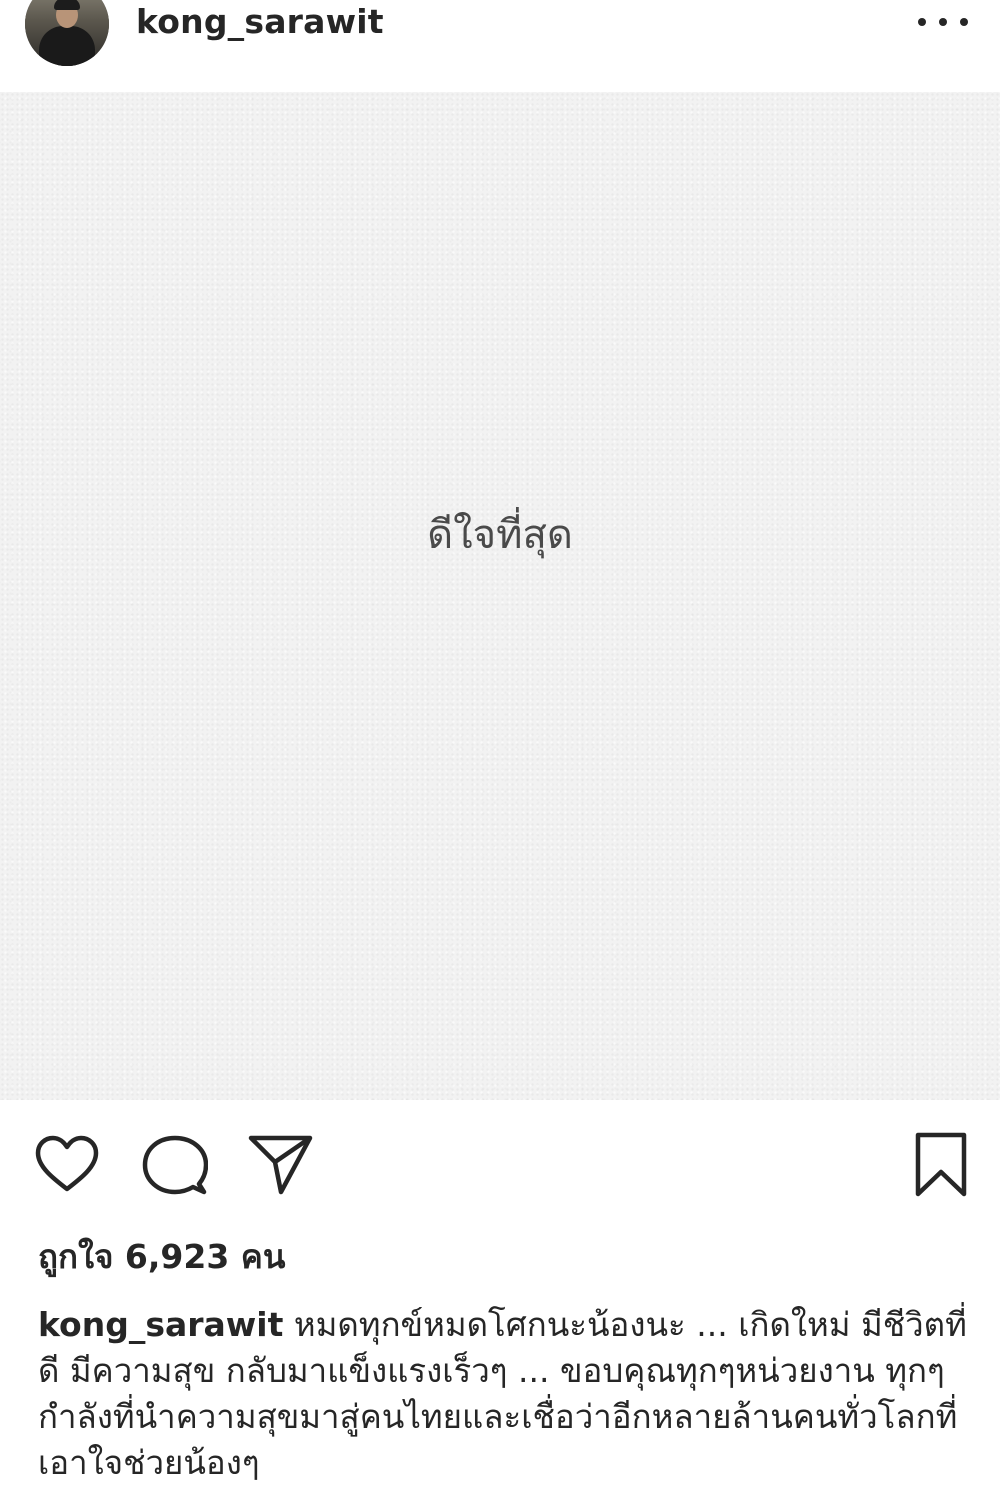 The width and height of the screenshot is (1000, 1486). I want to click on more-options-icon, so click(943, 22).